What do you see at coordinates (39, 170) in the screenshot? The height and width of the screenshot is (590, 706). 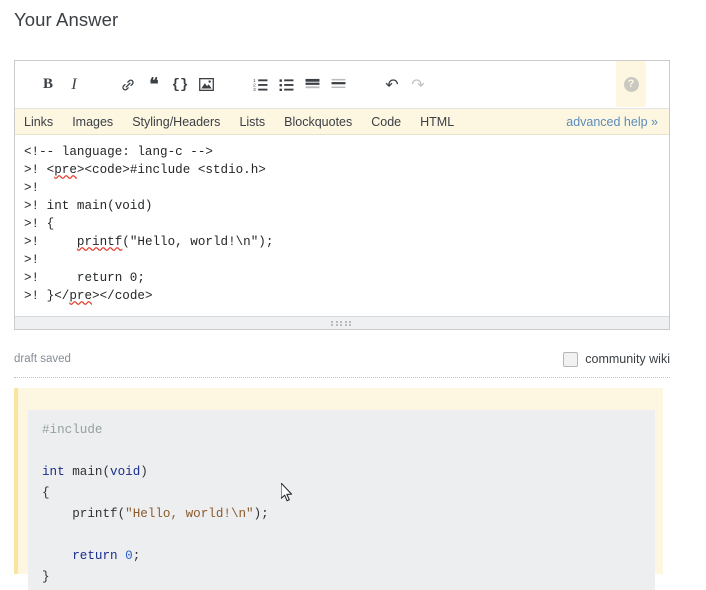 I see `editor-text: >! <` at bounding box center [39, 170].